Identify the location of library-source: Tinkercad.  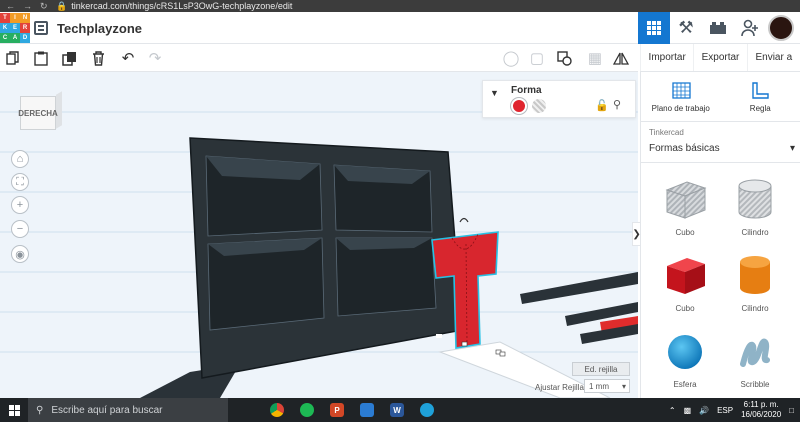
(666, 132).